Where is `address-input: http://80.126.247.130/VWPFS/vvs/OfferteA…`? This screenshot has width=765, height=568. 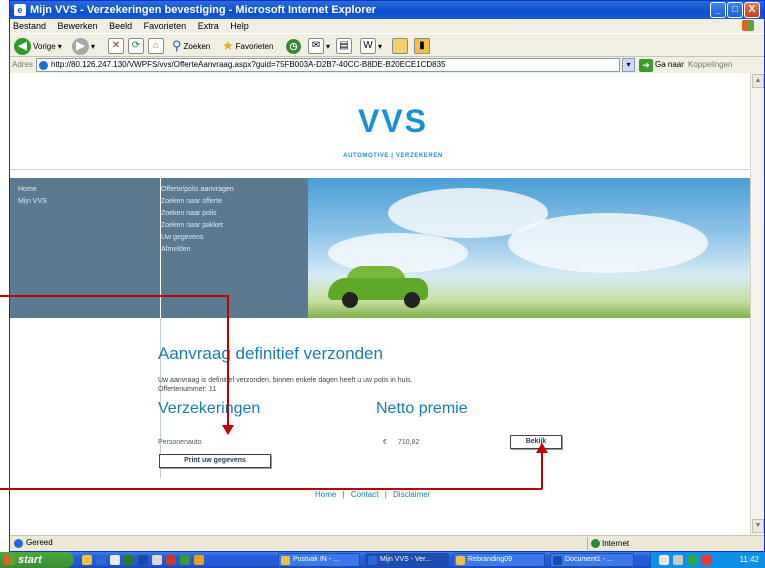 address-input: http://80.126.247.130/VWPFS/vvs/OfferteA… is located at coordinates (328, 65).